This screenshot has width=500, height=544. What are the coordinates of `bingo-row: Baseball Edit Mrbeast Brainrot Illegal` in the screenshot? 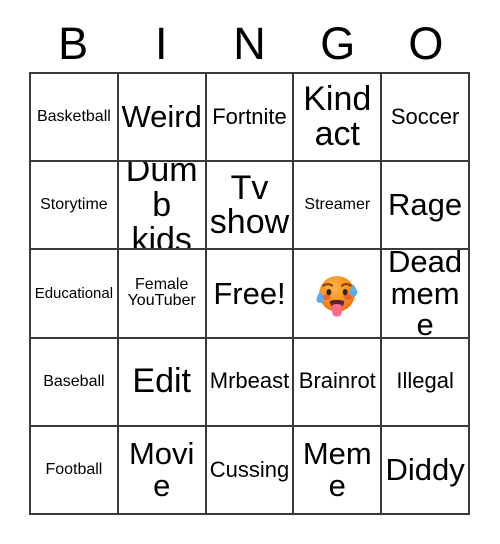 It's located at (250, 382).